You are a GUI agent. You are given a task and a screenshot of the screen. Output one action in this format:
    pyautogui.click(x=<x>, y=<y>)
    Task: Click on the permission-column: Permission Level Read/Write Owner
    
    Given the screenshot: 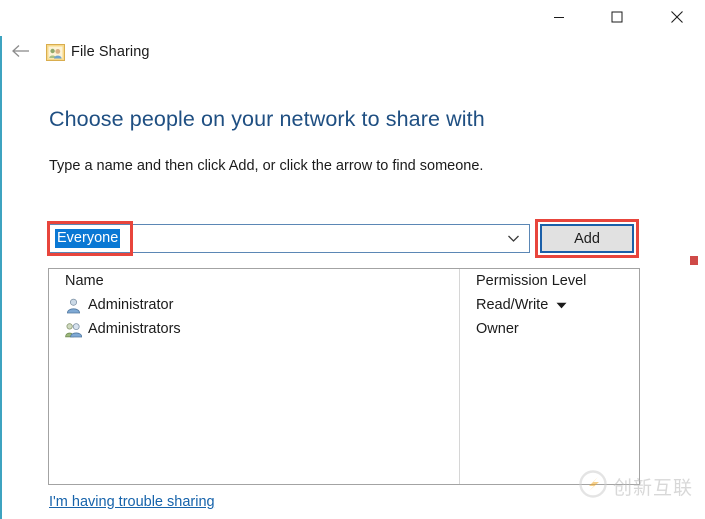 What is the action you would take?
    pyautogui.click(x=549, y=305)
    